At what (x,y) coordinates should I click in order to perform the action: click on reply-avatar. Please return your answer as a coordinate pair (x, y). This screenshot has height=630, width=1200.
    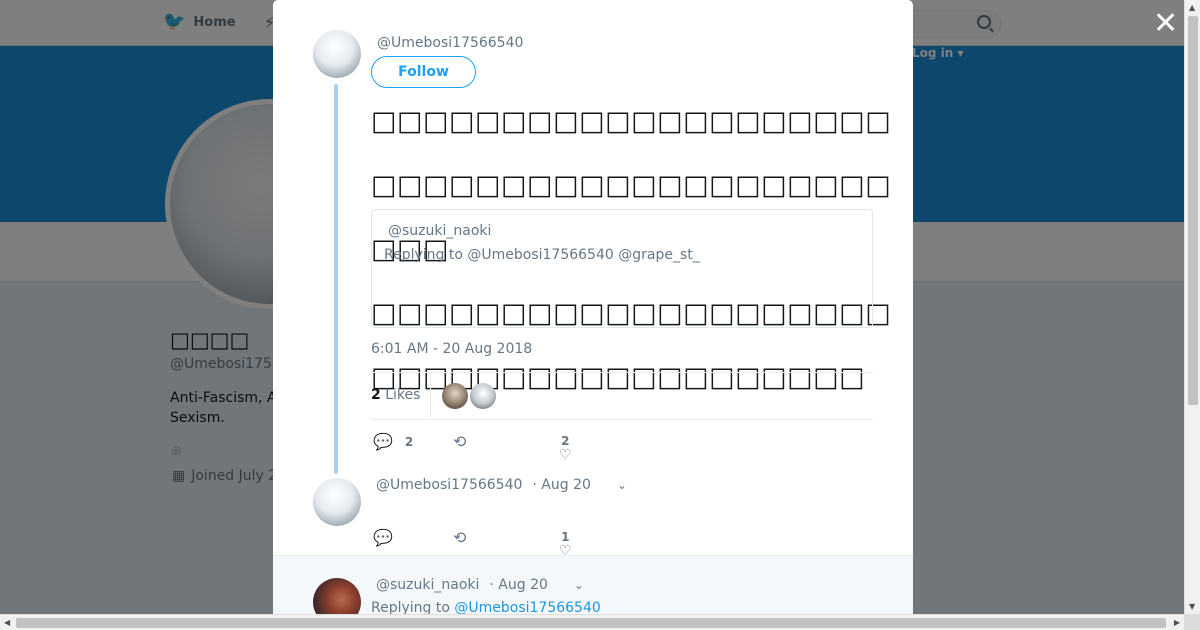
    Looking at the image, I should click on (337, 502).